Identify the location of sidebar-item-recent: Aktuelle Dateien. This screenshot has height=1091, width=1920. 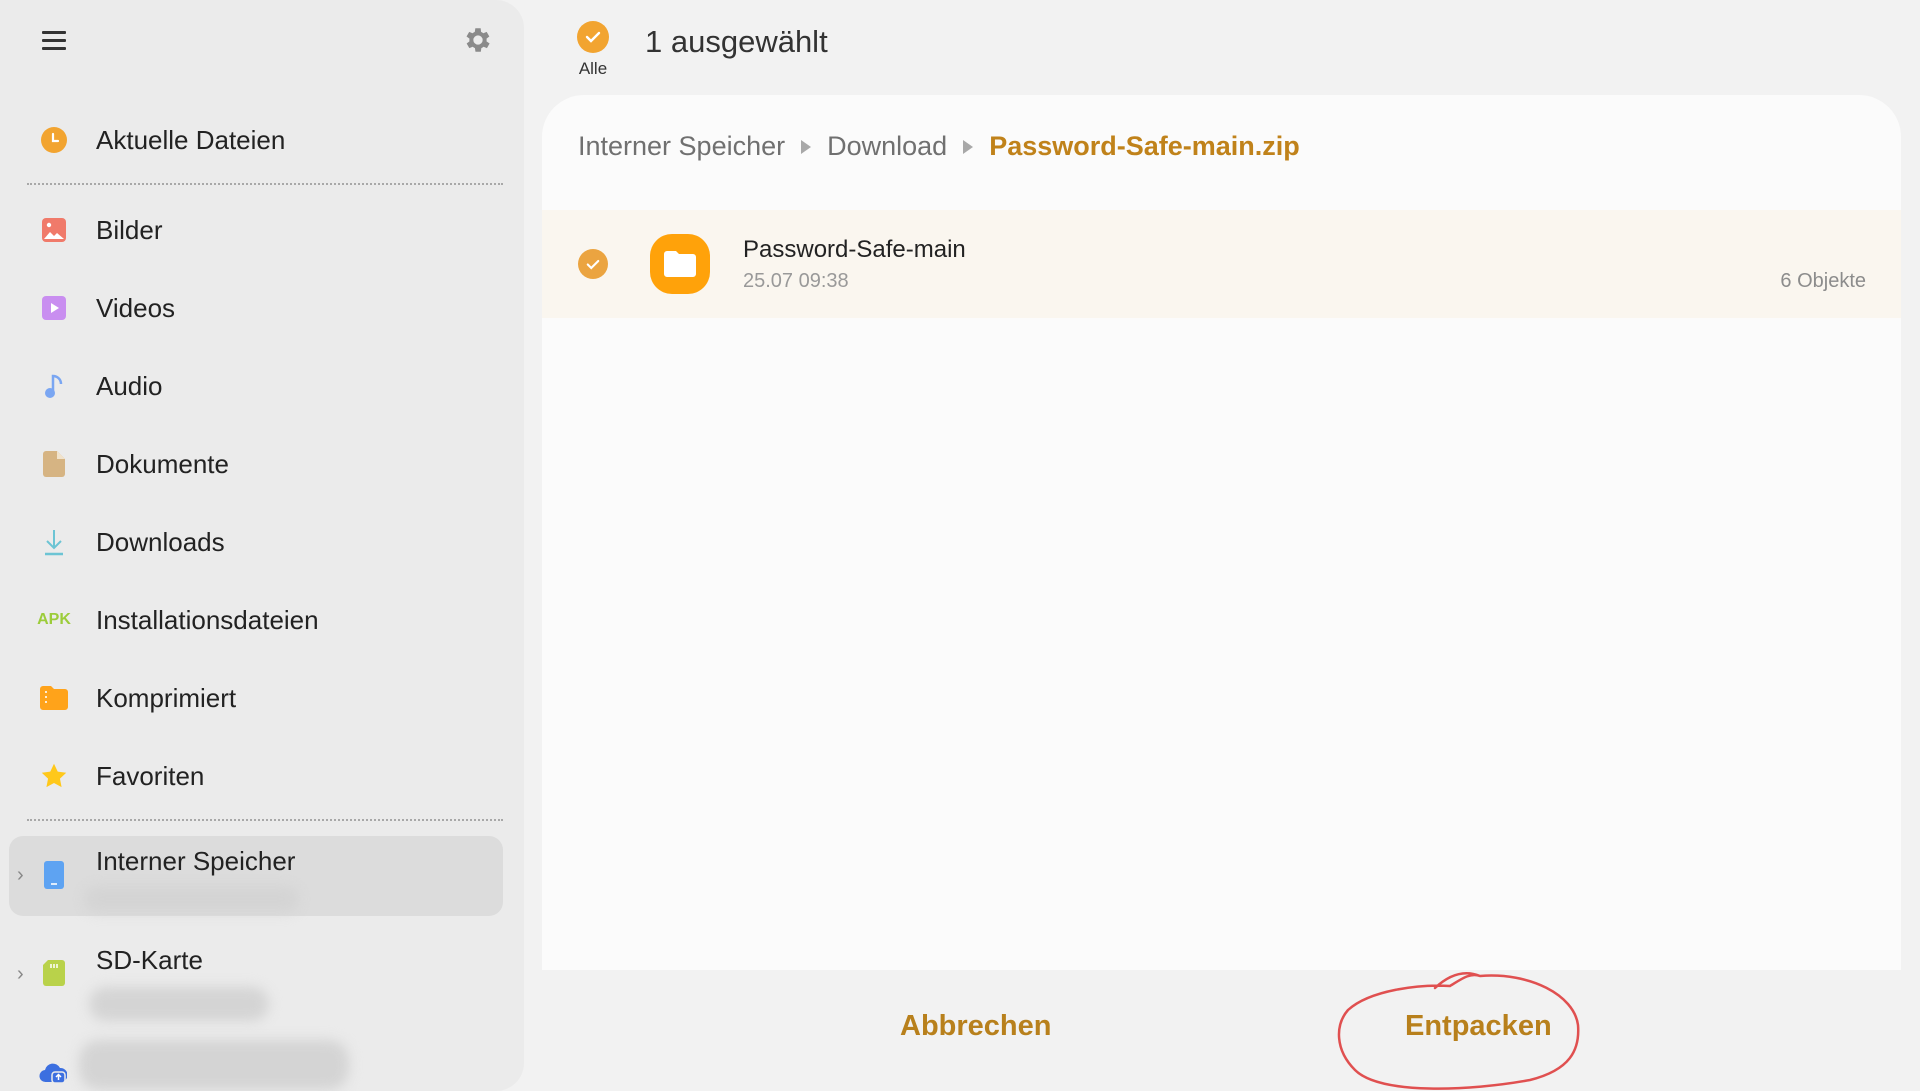
(262, 140).